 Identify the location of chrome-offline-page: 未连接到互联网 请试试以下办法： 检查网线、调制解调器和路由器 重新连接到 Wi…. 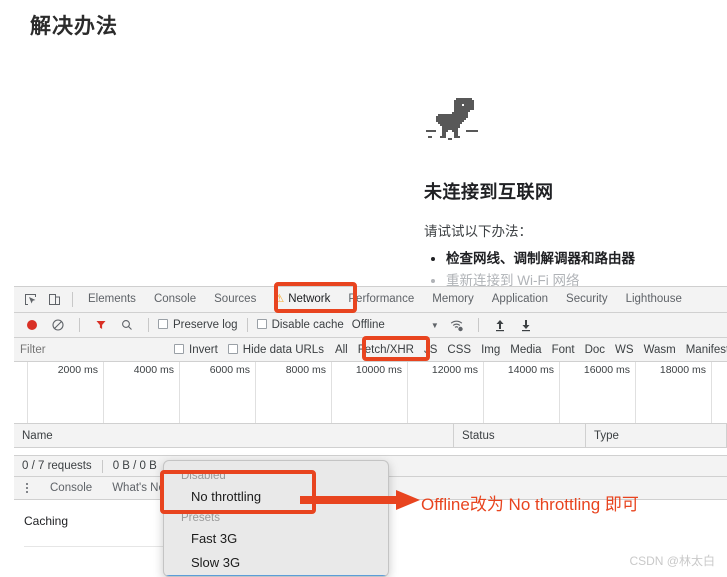
(575, 194).